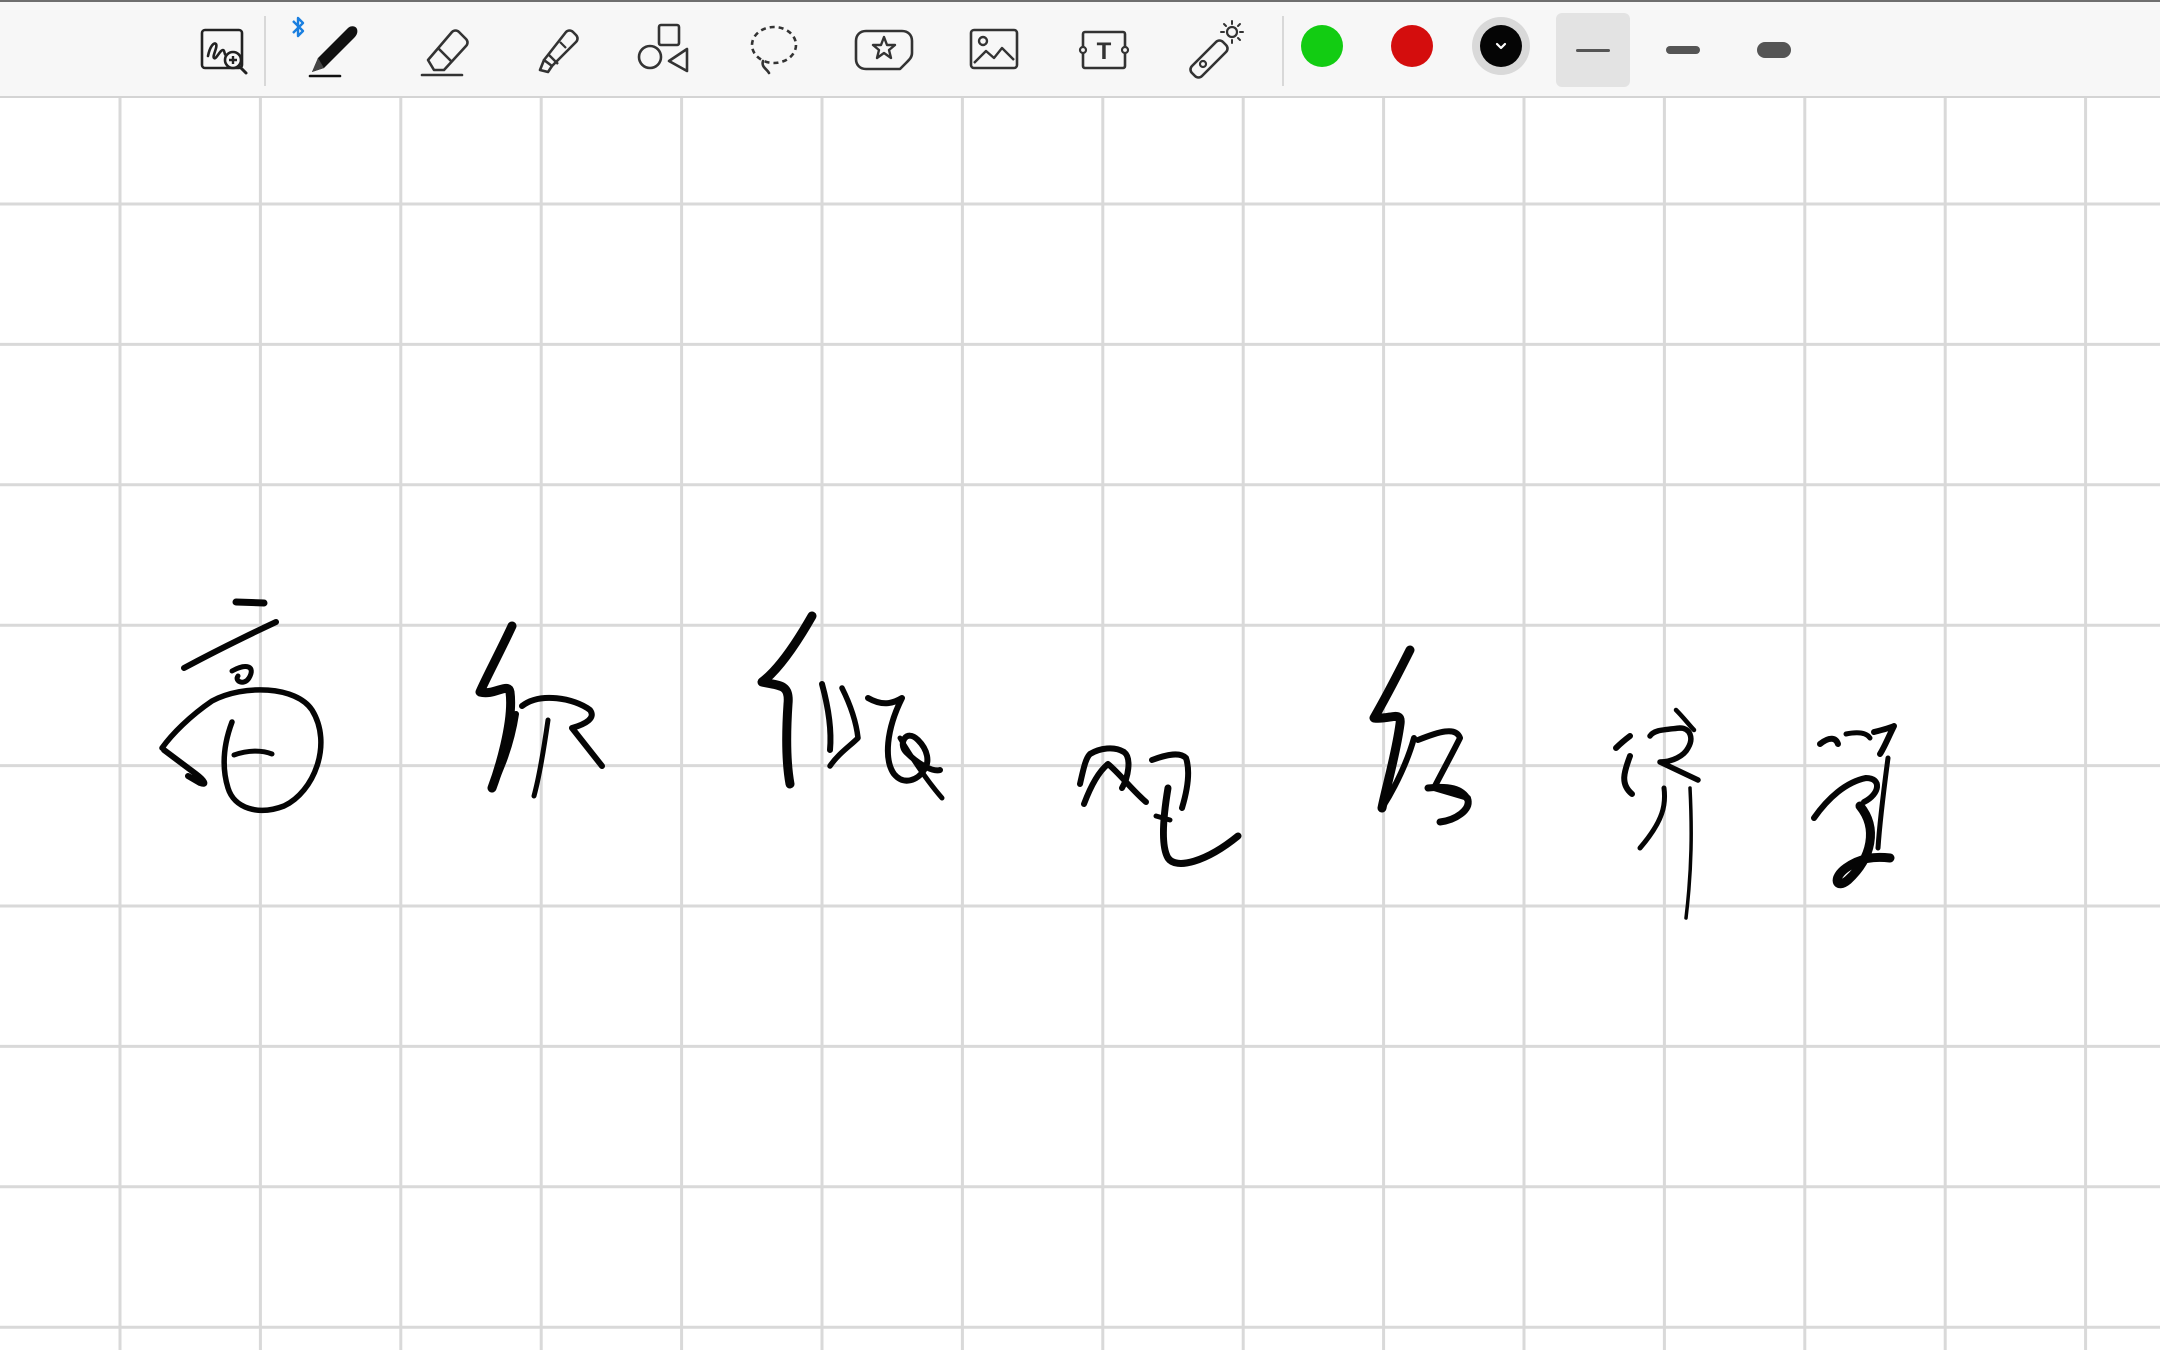 This screenshot has height=1350, width=2160. What do you see at coordinates (333, 52) in the screenshot?
I see `pen-icon` at bounding box center [333, 52].